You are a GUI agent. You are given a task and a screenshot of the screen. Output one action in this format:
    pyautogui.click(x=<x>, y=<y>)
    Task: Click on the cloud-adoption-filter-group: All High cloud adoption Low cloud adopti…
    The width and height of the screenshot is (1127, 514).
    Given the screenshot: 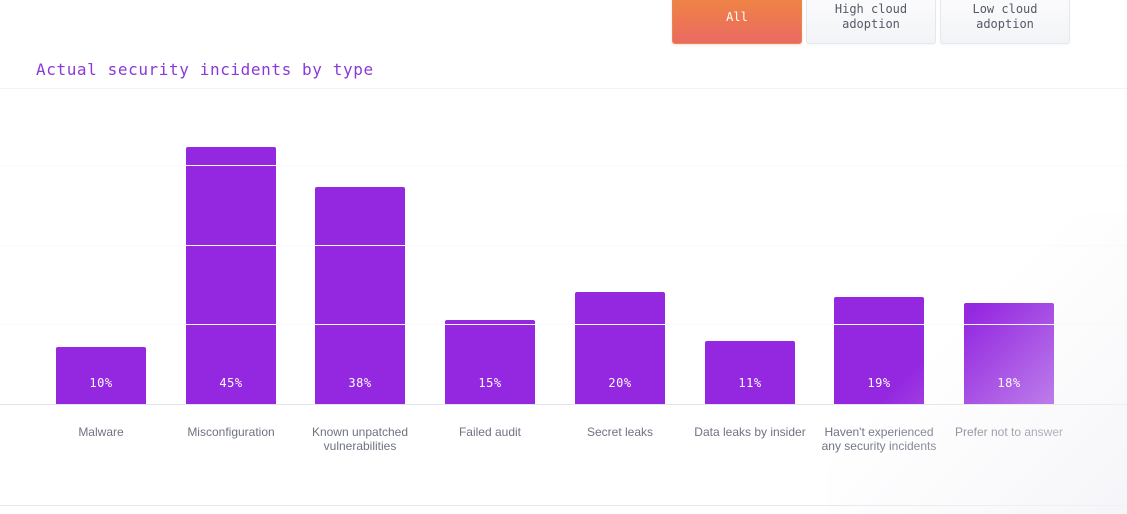 What is the action you would take?
    pyautogui.click(x=871, y=22)
    